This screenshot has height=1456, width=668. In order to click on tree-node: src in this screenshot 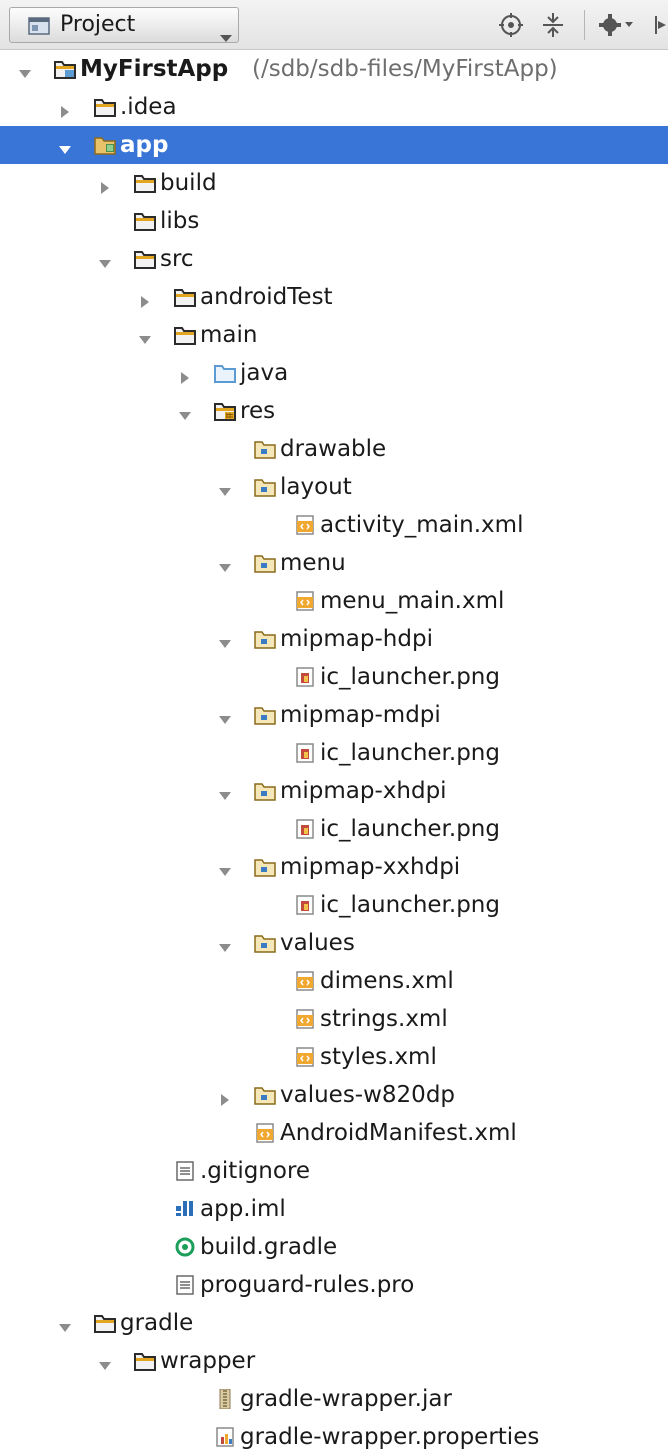, I will do `click(334, 259)`.